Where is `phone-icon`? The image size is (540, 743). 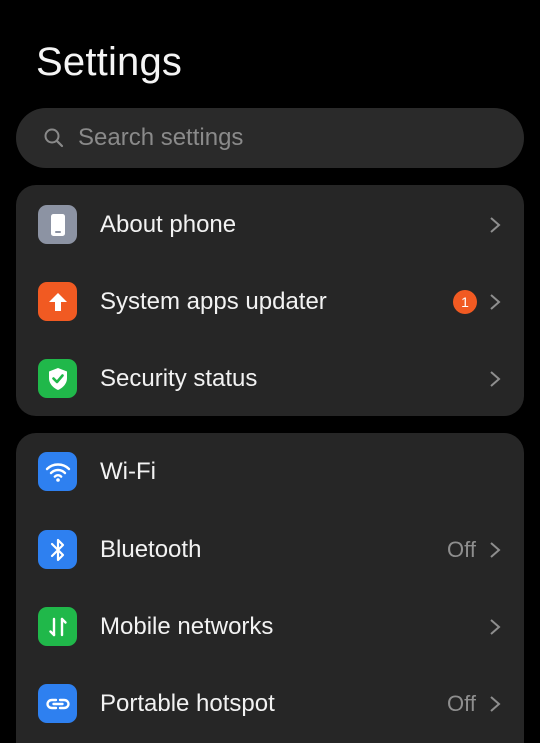 phone-icon is located at coordinates (57, 224).